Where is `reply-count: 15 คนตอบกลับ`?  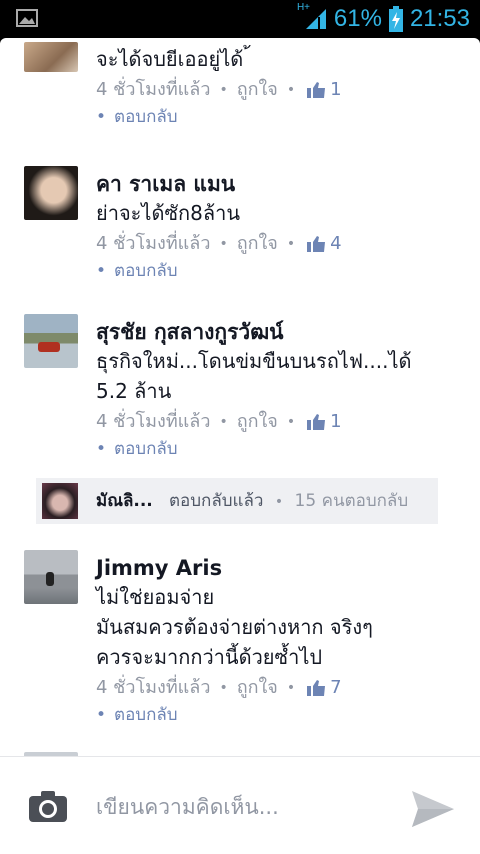 reply-count: 15 คนตอบกลับ is located at coordinates (351, 501).